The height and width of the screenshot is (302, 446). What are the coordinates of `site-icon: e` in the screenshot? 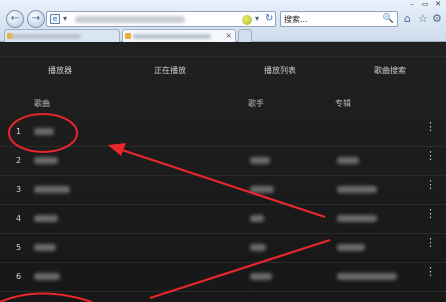 It's located at (55, 19).